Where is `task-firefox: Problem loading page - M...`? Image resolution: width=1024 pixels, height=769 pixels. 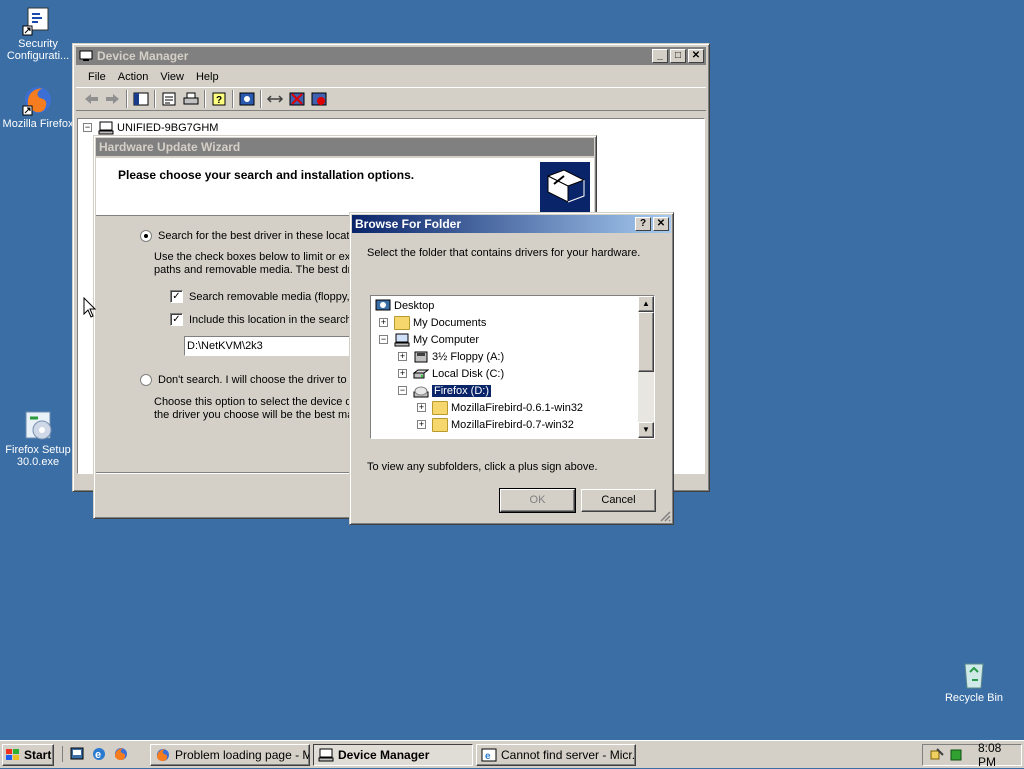
task-firefox: Problem loading page - M... is located at coordinates (230, 755).